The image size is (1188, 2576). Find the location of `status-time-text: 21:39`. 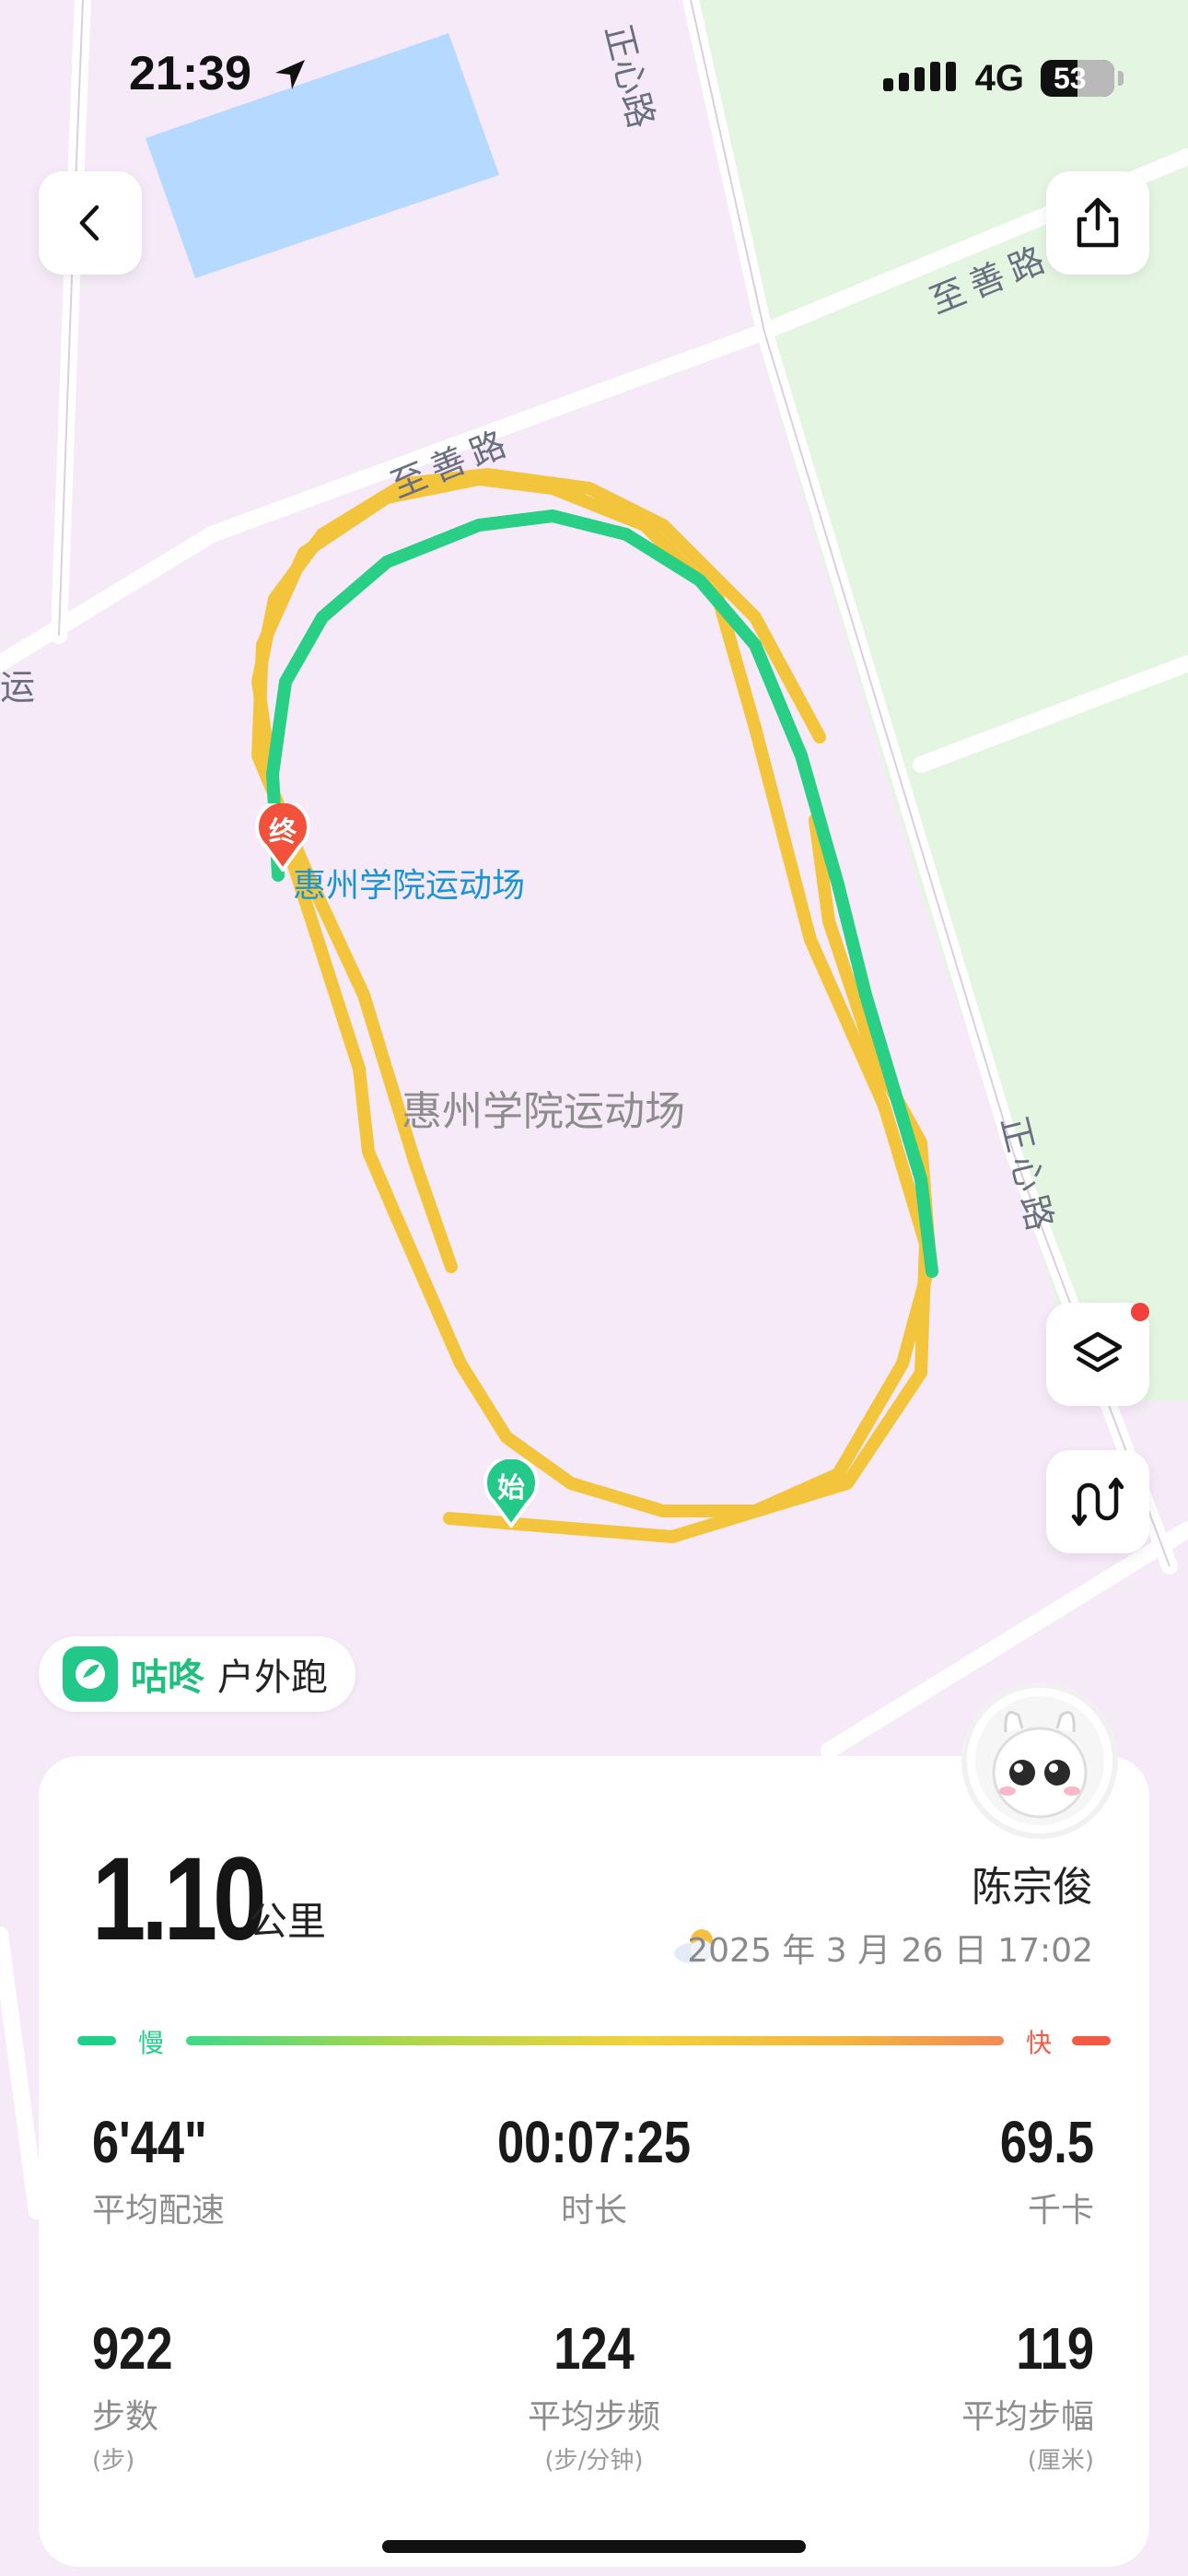

status-time-text: 21:39 is located at coordinates (190, 73).